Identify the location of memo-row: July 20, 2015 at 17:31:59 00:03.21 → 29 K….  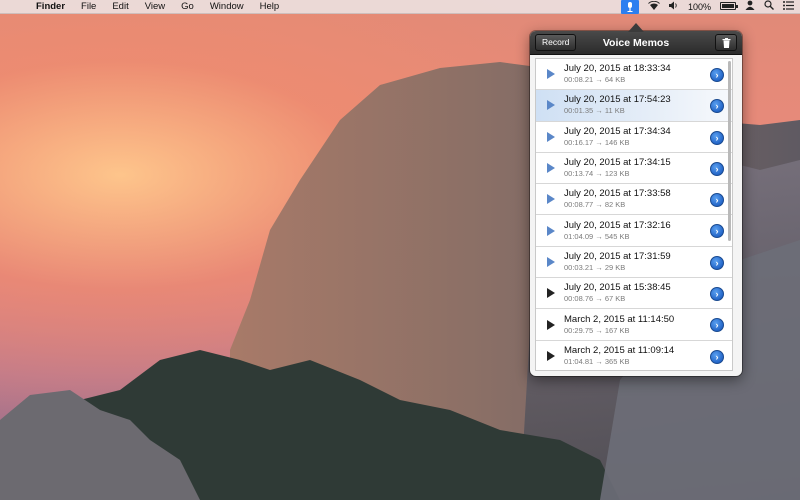
(634, 263).